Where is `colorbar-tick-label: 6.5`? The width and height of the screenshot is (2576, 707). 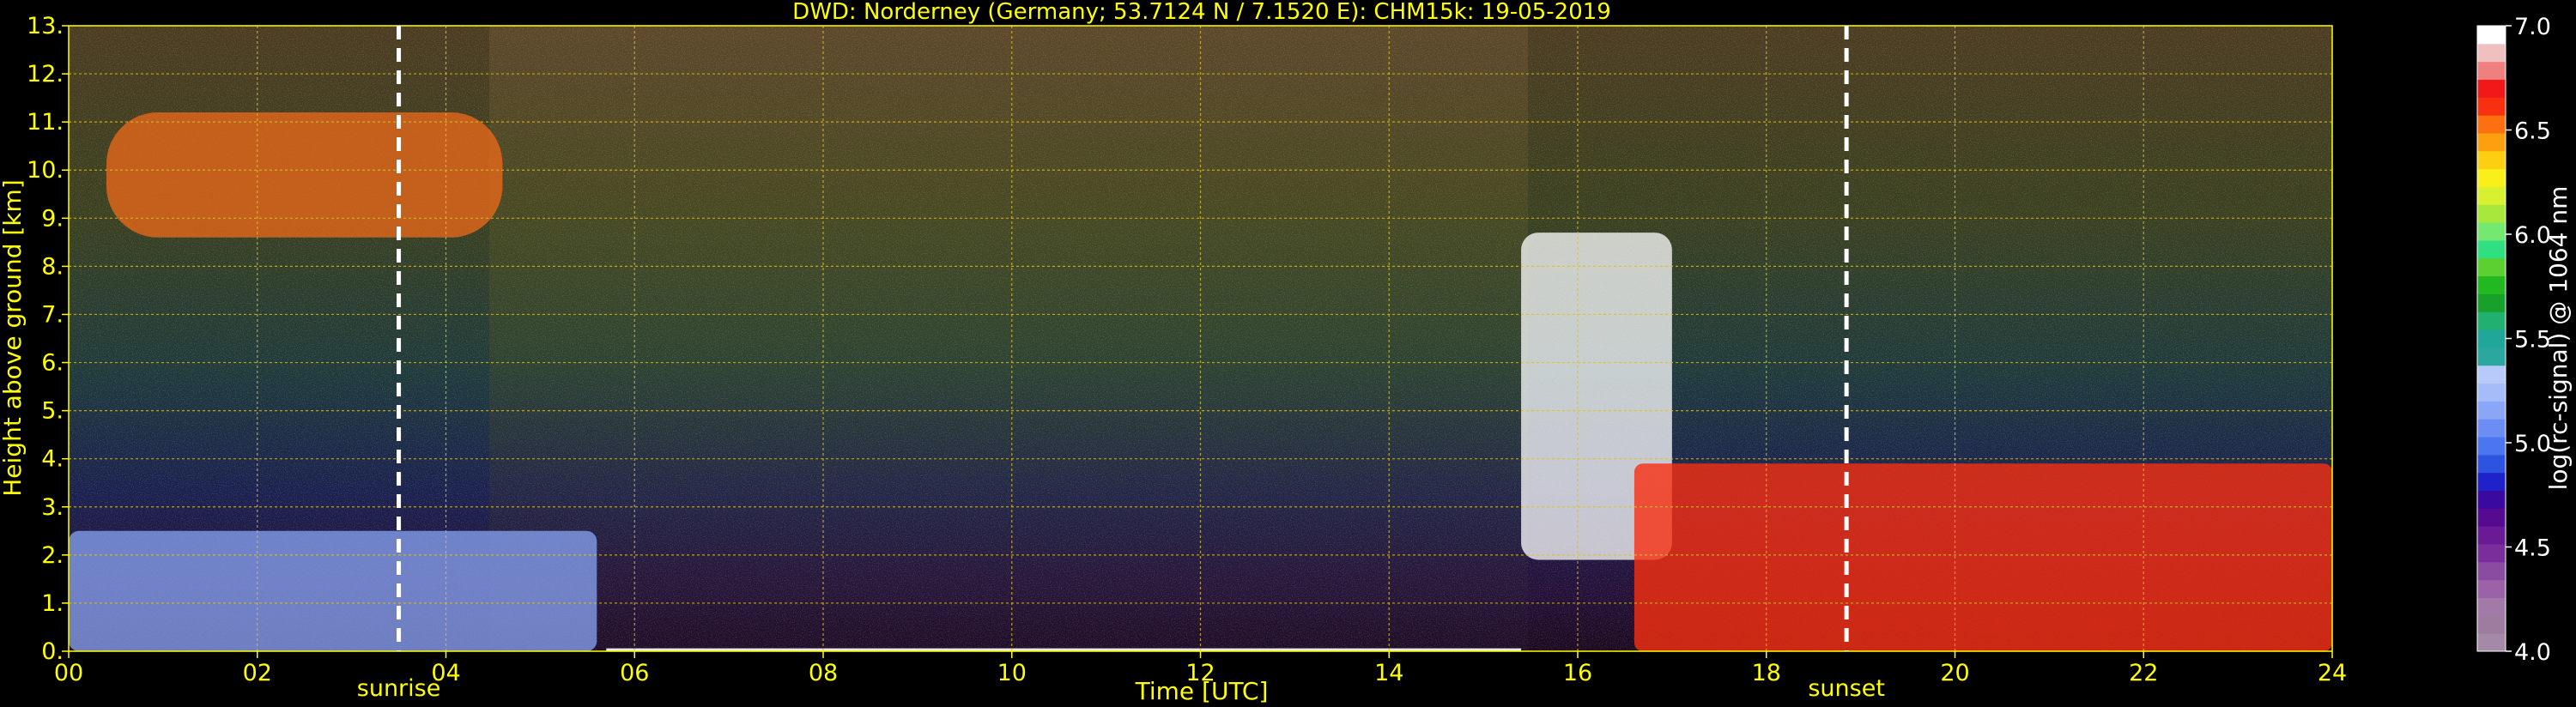
colorbar-tick-label: 6.5 is located at coordinates (2532, 131).